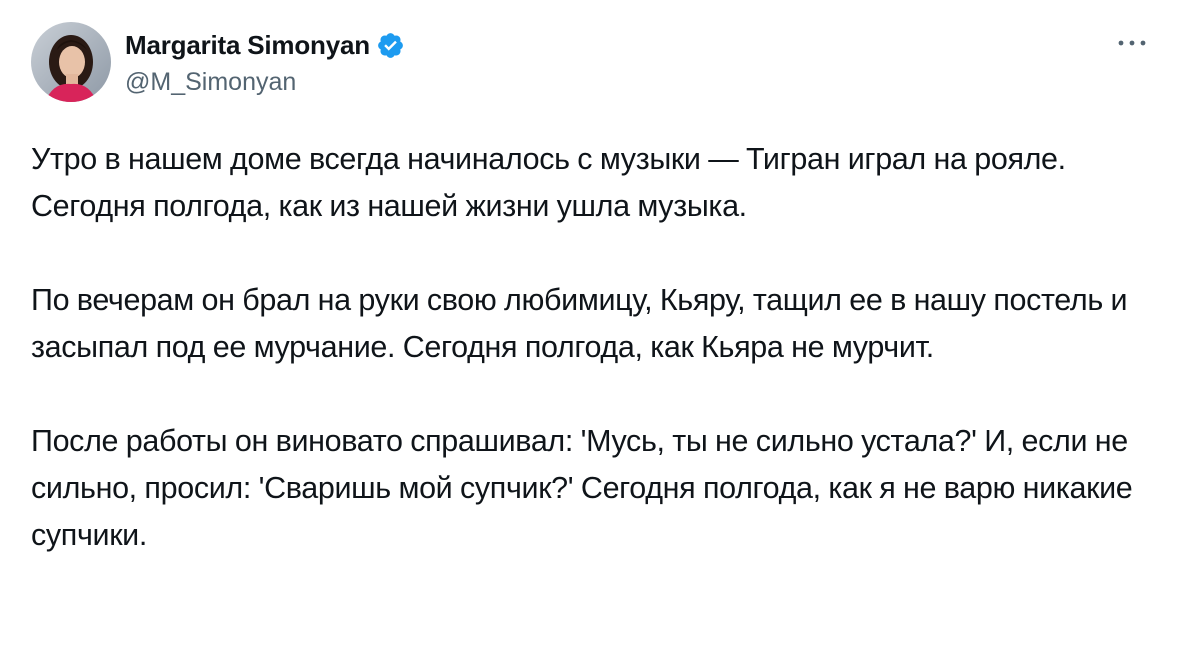 This screenshot has width=1186, height=660. What do you see at coordinates (390, 45) in the screenshot?
I see `verified-badge-icon` at bounding box center [390, 45].